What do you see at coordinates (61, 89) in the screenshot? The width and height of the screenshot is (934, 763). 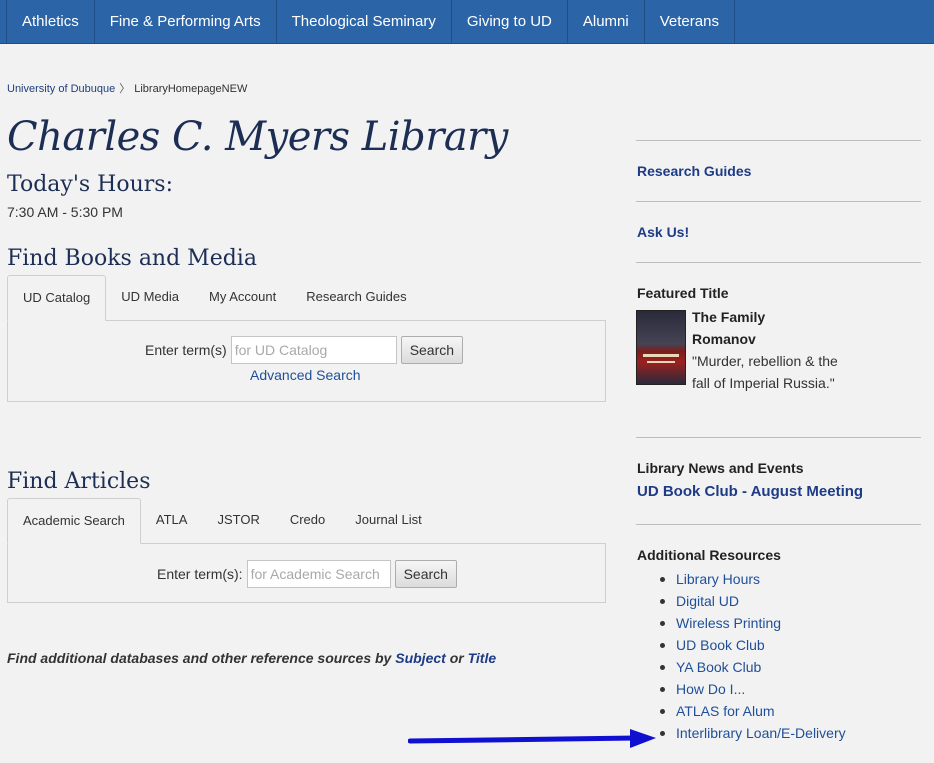 I see `breadcrumb-home-link: University of Dubuque` at bounding box center [61, 89].